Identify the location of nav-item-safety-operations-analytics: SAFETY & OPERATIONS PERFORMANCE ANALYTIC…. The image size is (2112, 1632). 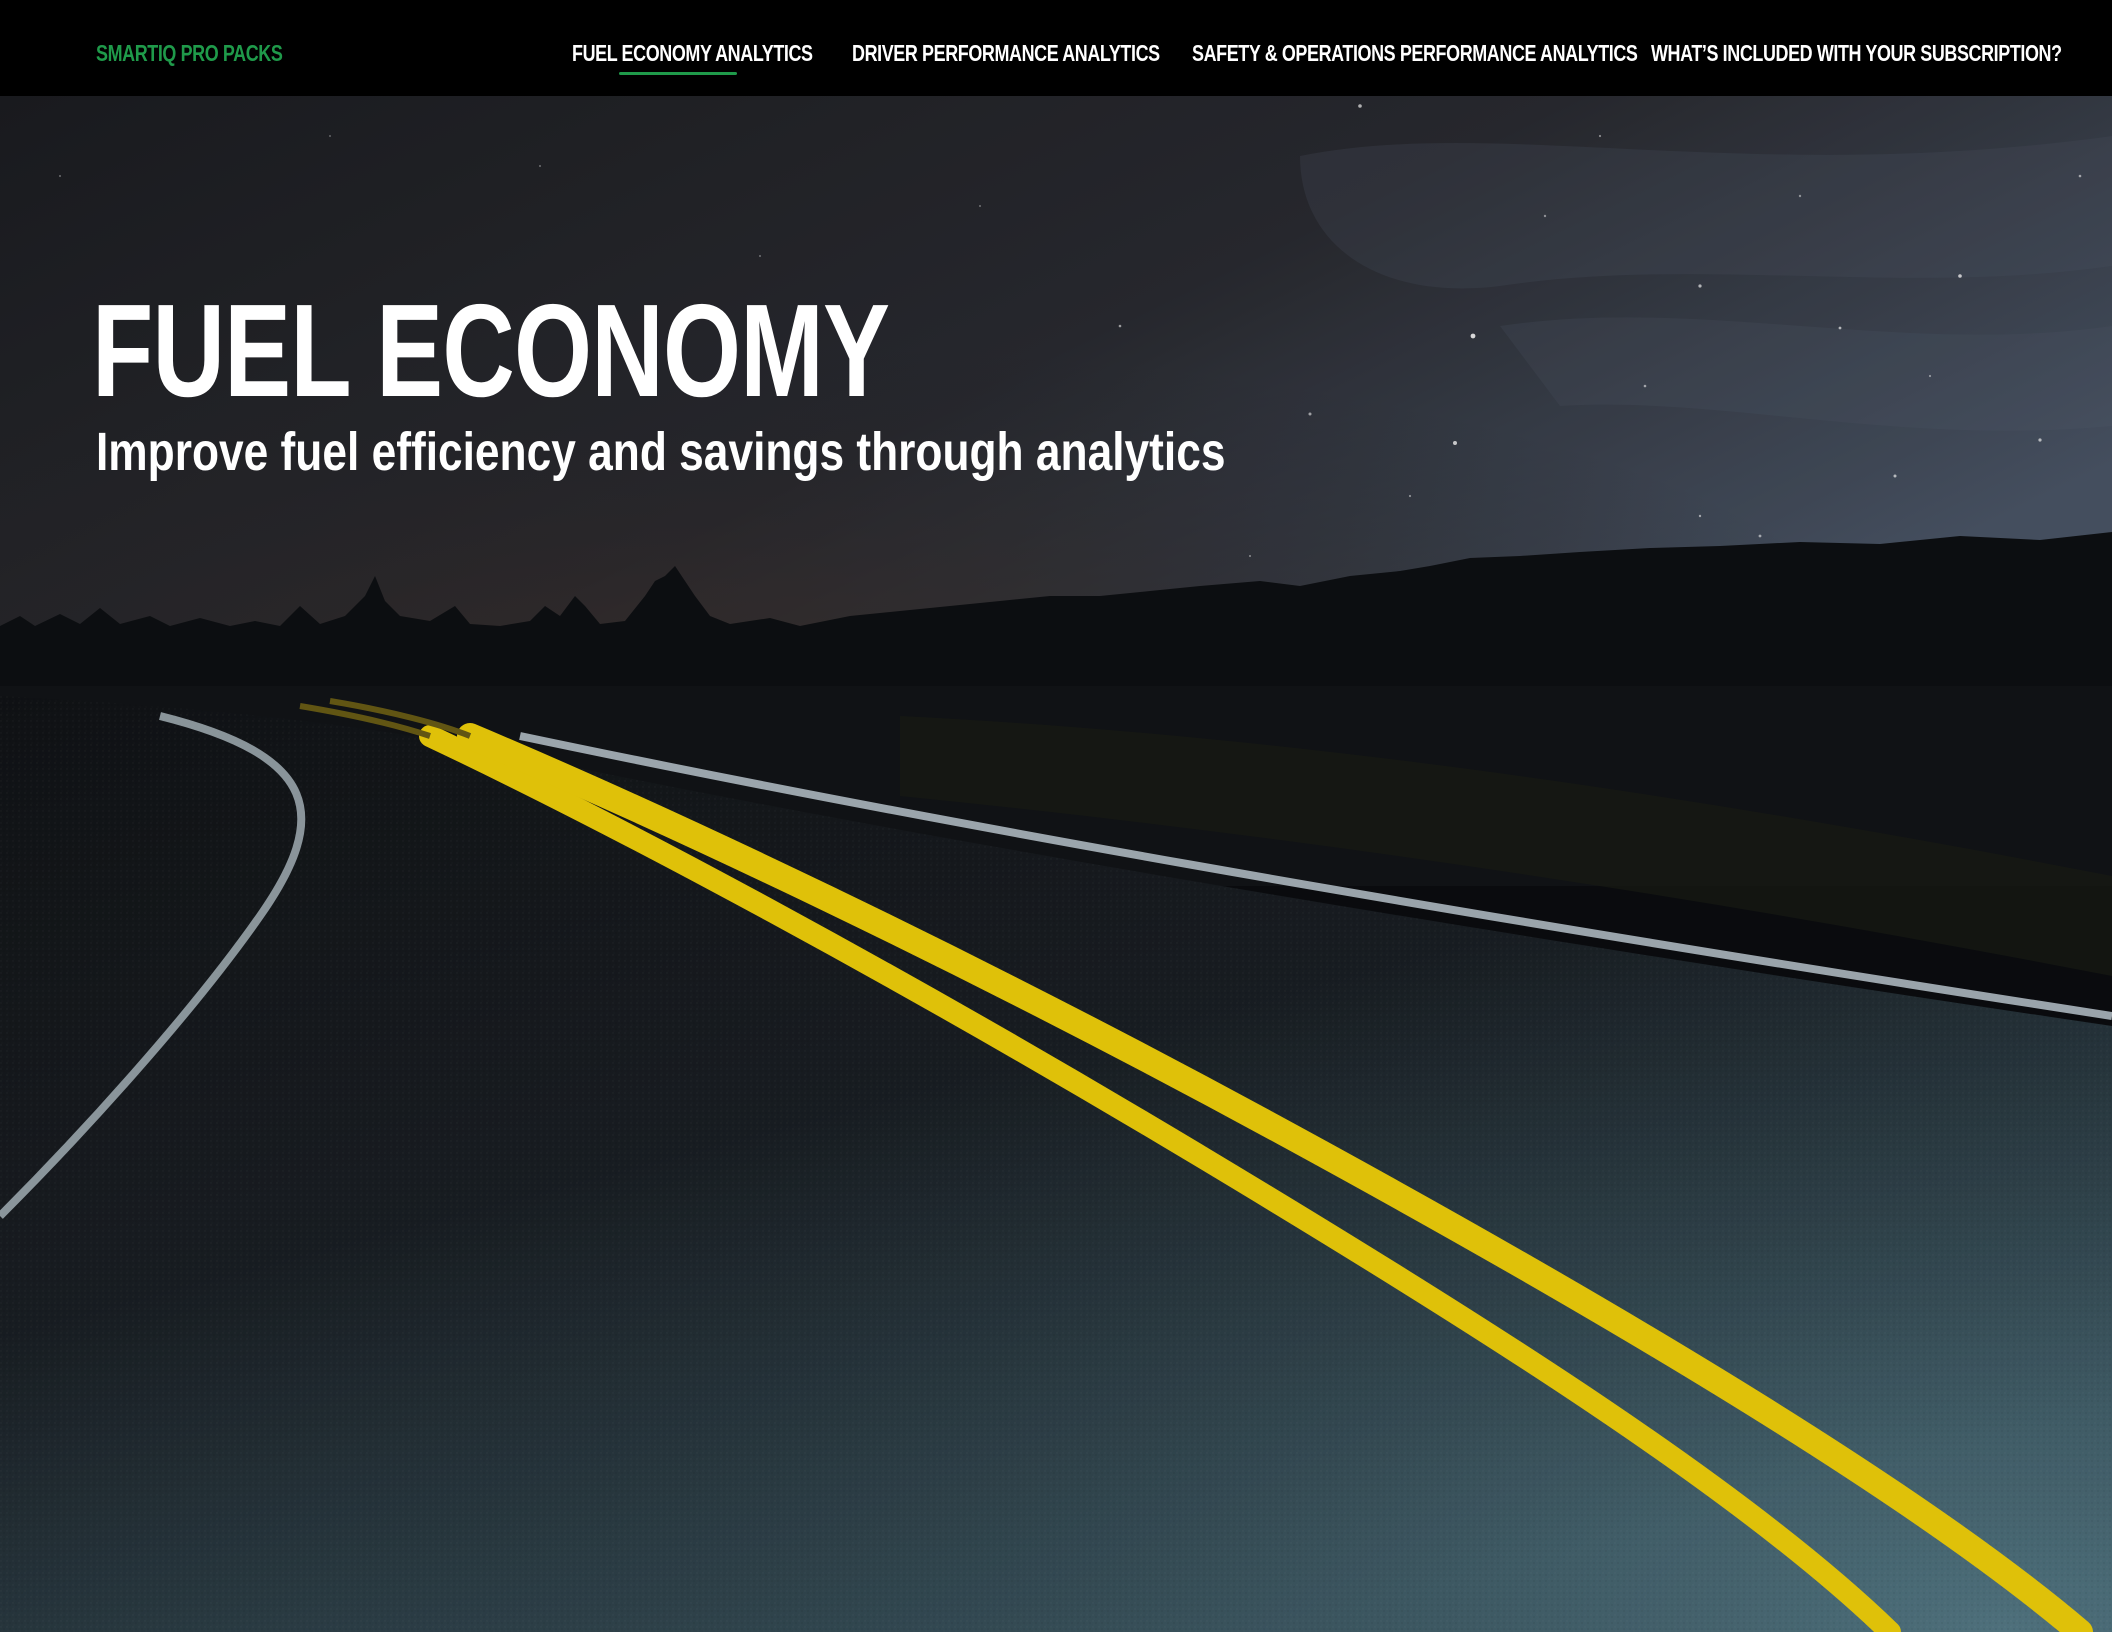
(1415, 58).